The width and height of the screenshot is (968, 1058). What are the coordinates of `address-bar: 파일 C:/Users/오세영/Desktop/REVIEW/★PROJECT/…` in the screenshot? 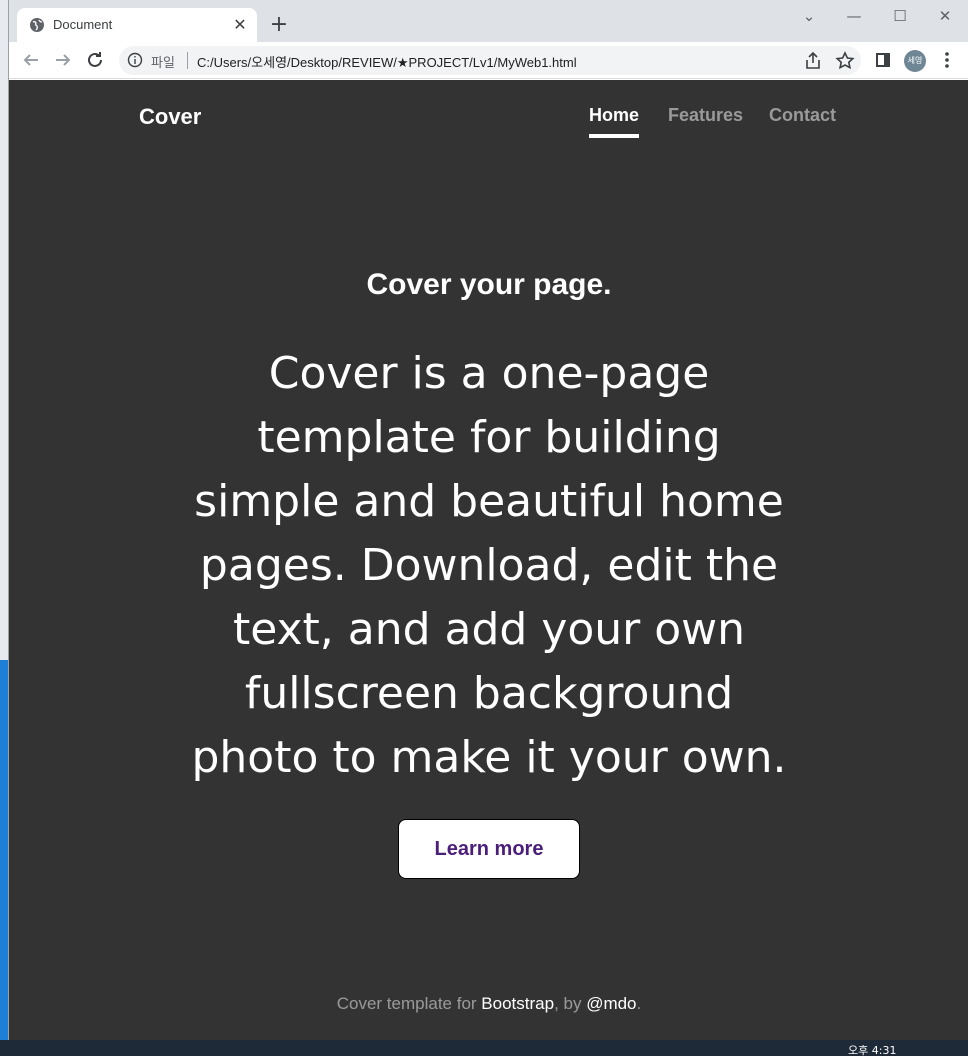 It's located at (490, 60).